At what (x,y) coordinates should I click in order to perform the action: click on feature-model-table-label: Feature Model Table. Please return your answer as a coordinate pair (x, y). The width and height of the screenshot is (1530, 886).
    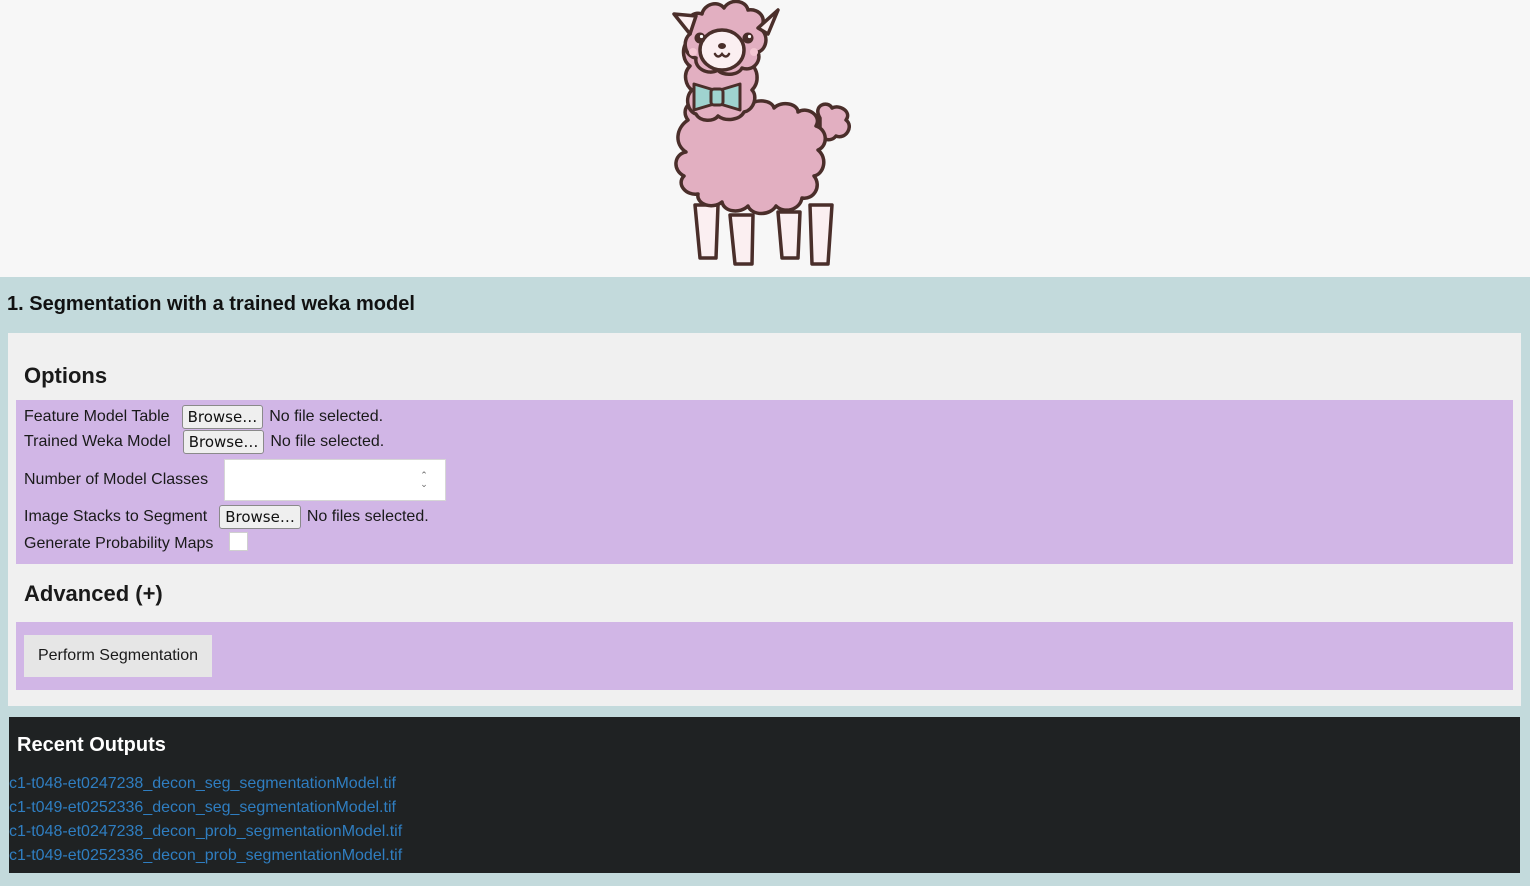
    Looking at the image, I should click on (97, 416).